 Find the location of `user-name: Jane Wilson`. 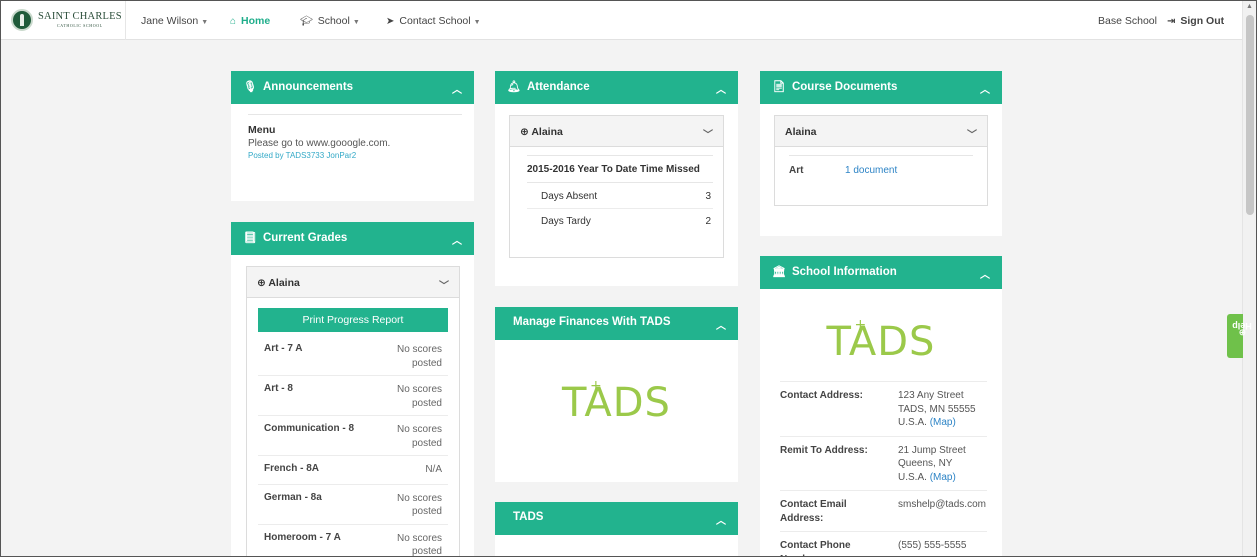

user-name: Jane Wilson is located at coordinates (170, 21).